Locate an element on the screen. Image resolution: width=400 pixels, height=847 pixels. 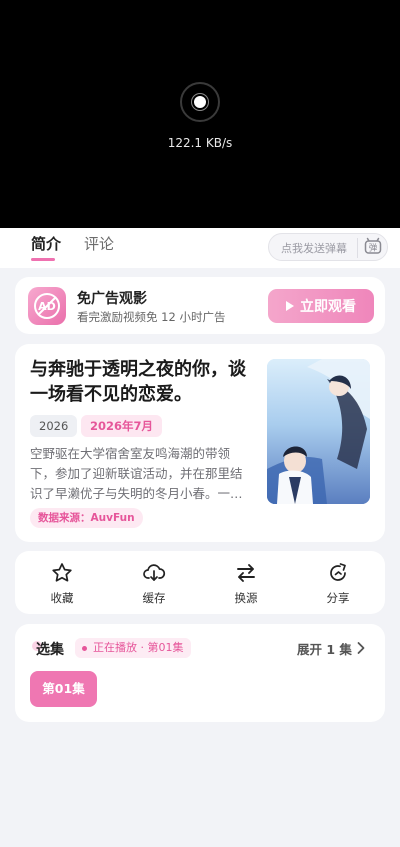
episode-button: 第01集 is located at coordinates (63, 689).